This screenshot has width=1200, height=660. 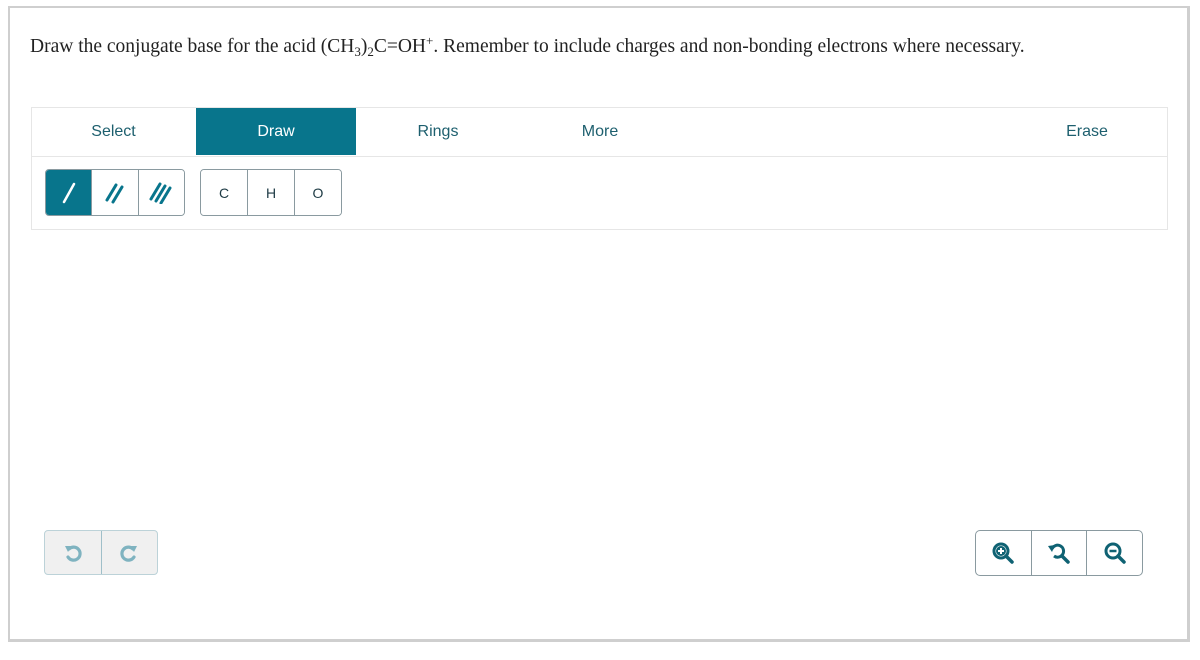 I want to click on triple-bond-button, so click(x=161, y=192).